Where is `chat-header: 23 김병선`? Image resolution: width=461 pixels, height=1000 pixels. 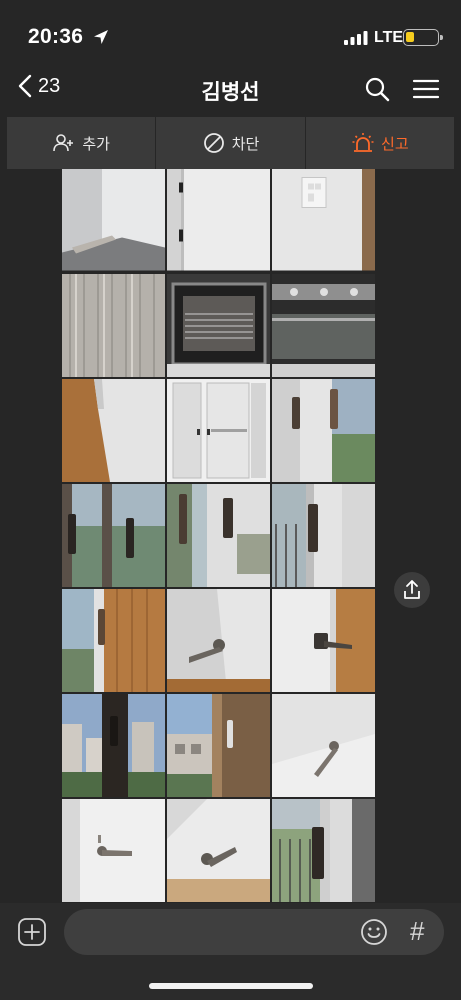
chat-header: 23 김병선 is located at coordinates (230, 91).